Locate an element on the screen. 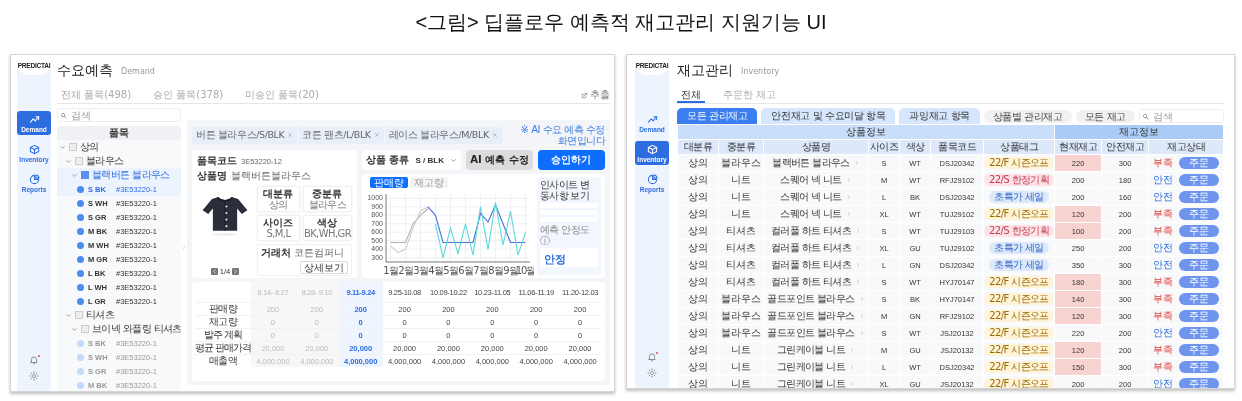 The image size is (1242, 401). table-cell: 블라우스 is located at coordinates (741, 333).